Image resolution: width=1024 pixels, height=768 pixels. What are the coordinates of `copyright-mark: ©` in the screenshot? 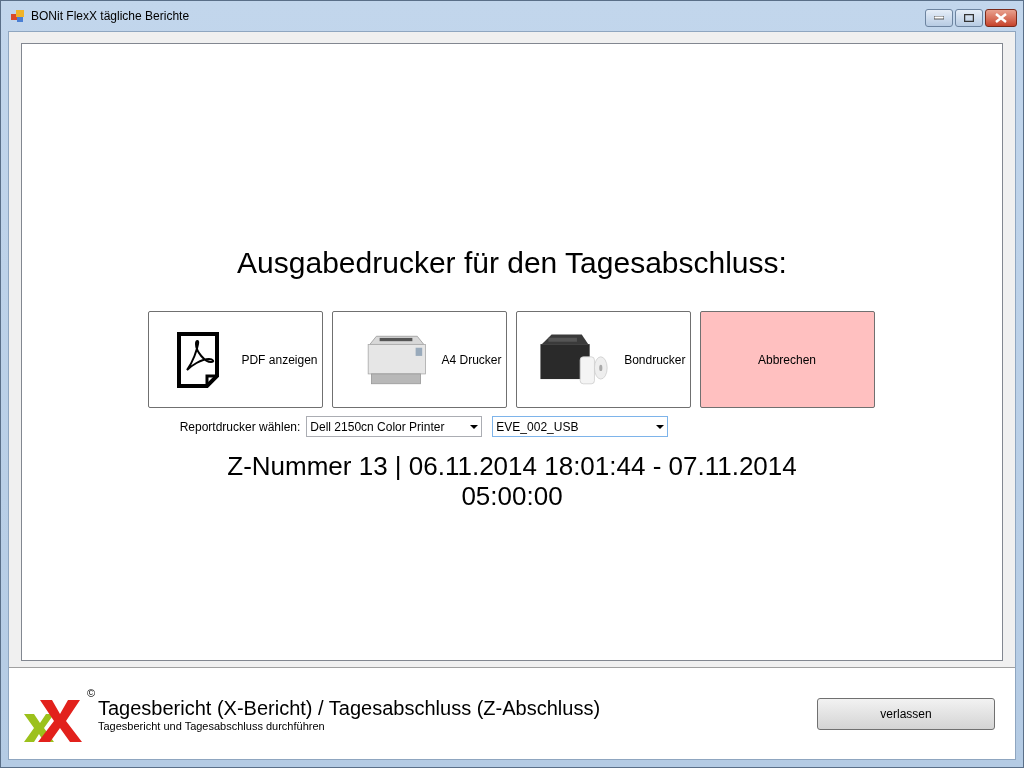 It's located at (91, 693).